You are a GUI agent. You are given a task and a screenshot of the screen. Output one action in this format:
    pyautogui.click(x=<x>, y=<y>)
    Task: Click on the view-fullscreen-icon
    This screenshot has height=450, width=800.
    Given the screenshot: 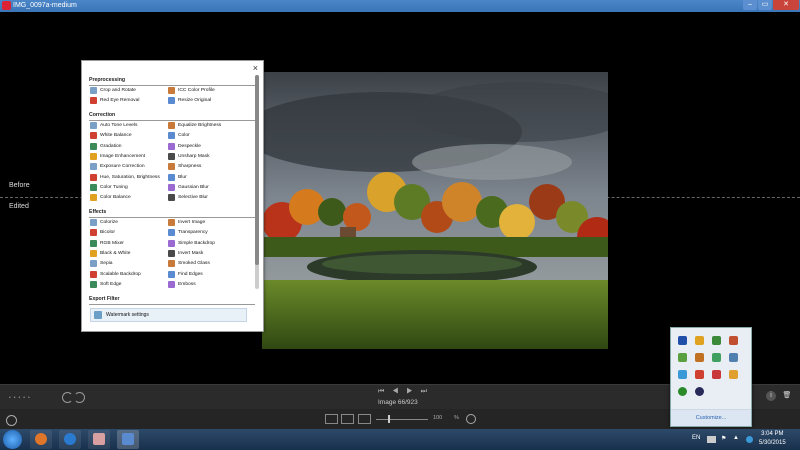 What is the action you would take?
    pyautogui.click(x=364, y=419)
    